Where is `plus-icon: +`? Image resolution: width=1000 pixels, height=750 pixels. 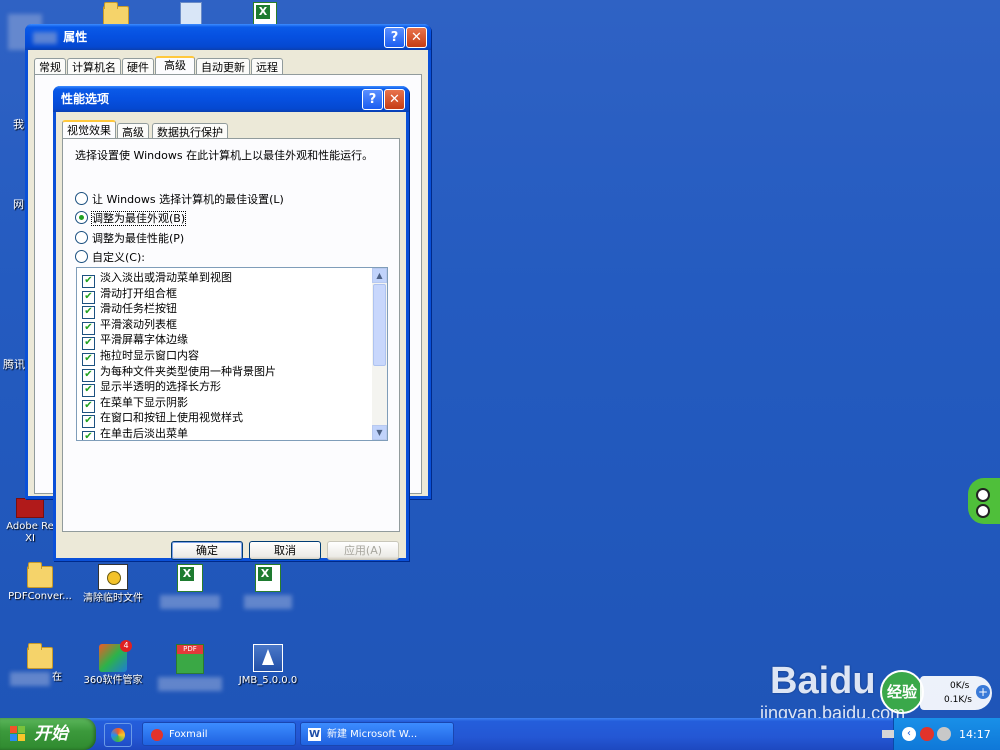 plus-icon: + is located at coordinates (983, 692).